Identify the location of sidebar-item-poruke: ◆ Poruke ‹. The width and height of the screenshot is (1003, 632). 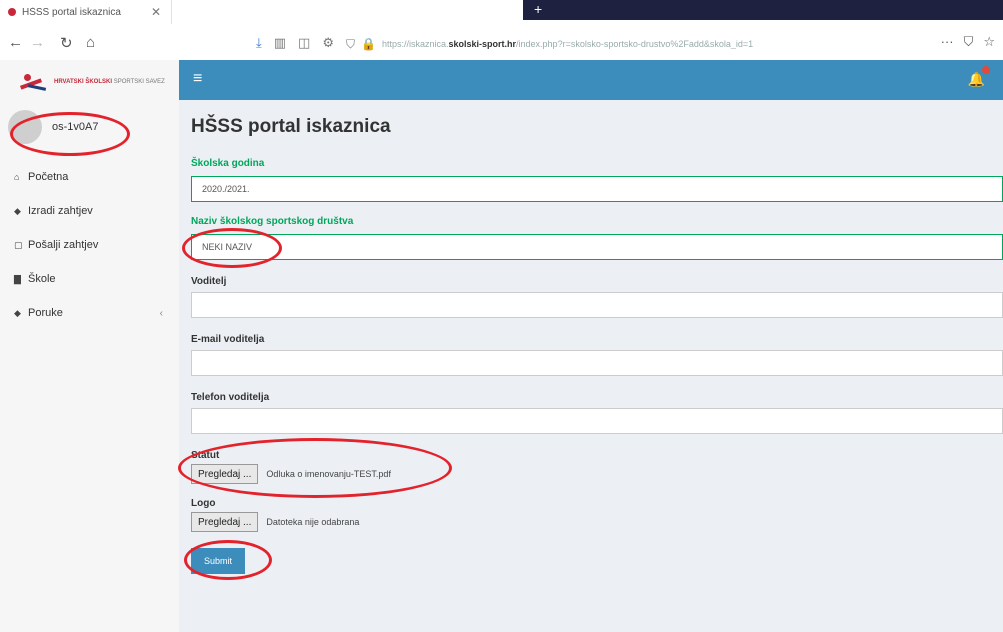
(89, 313).